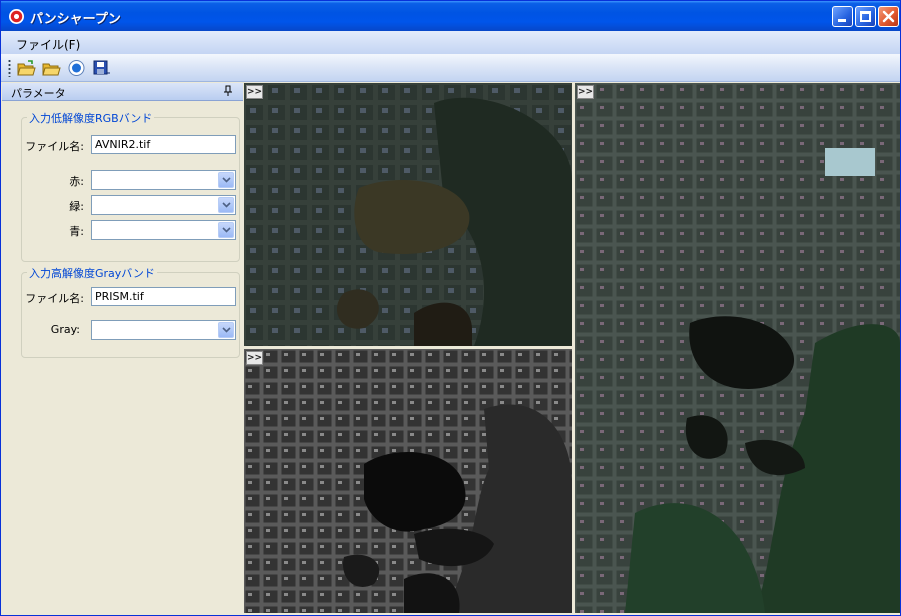 The height and width of the screenshot is (616, 901). I want to click on low-res-file-label: ファイル名:, so click(54, 146).